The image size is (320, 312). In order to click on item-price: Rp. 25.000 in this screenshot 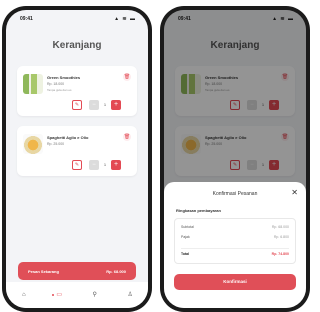, I will do `click(56, 144)`.